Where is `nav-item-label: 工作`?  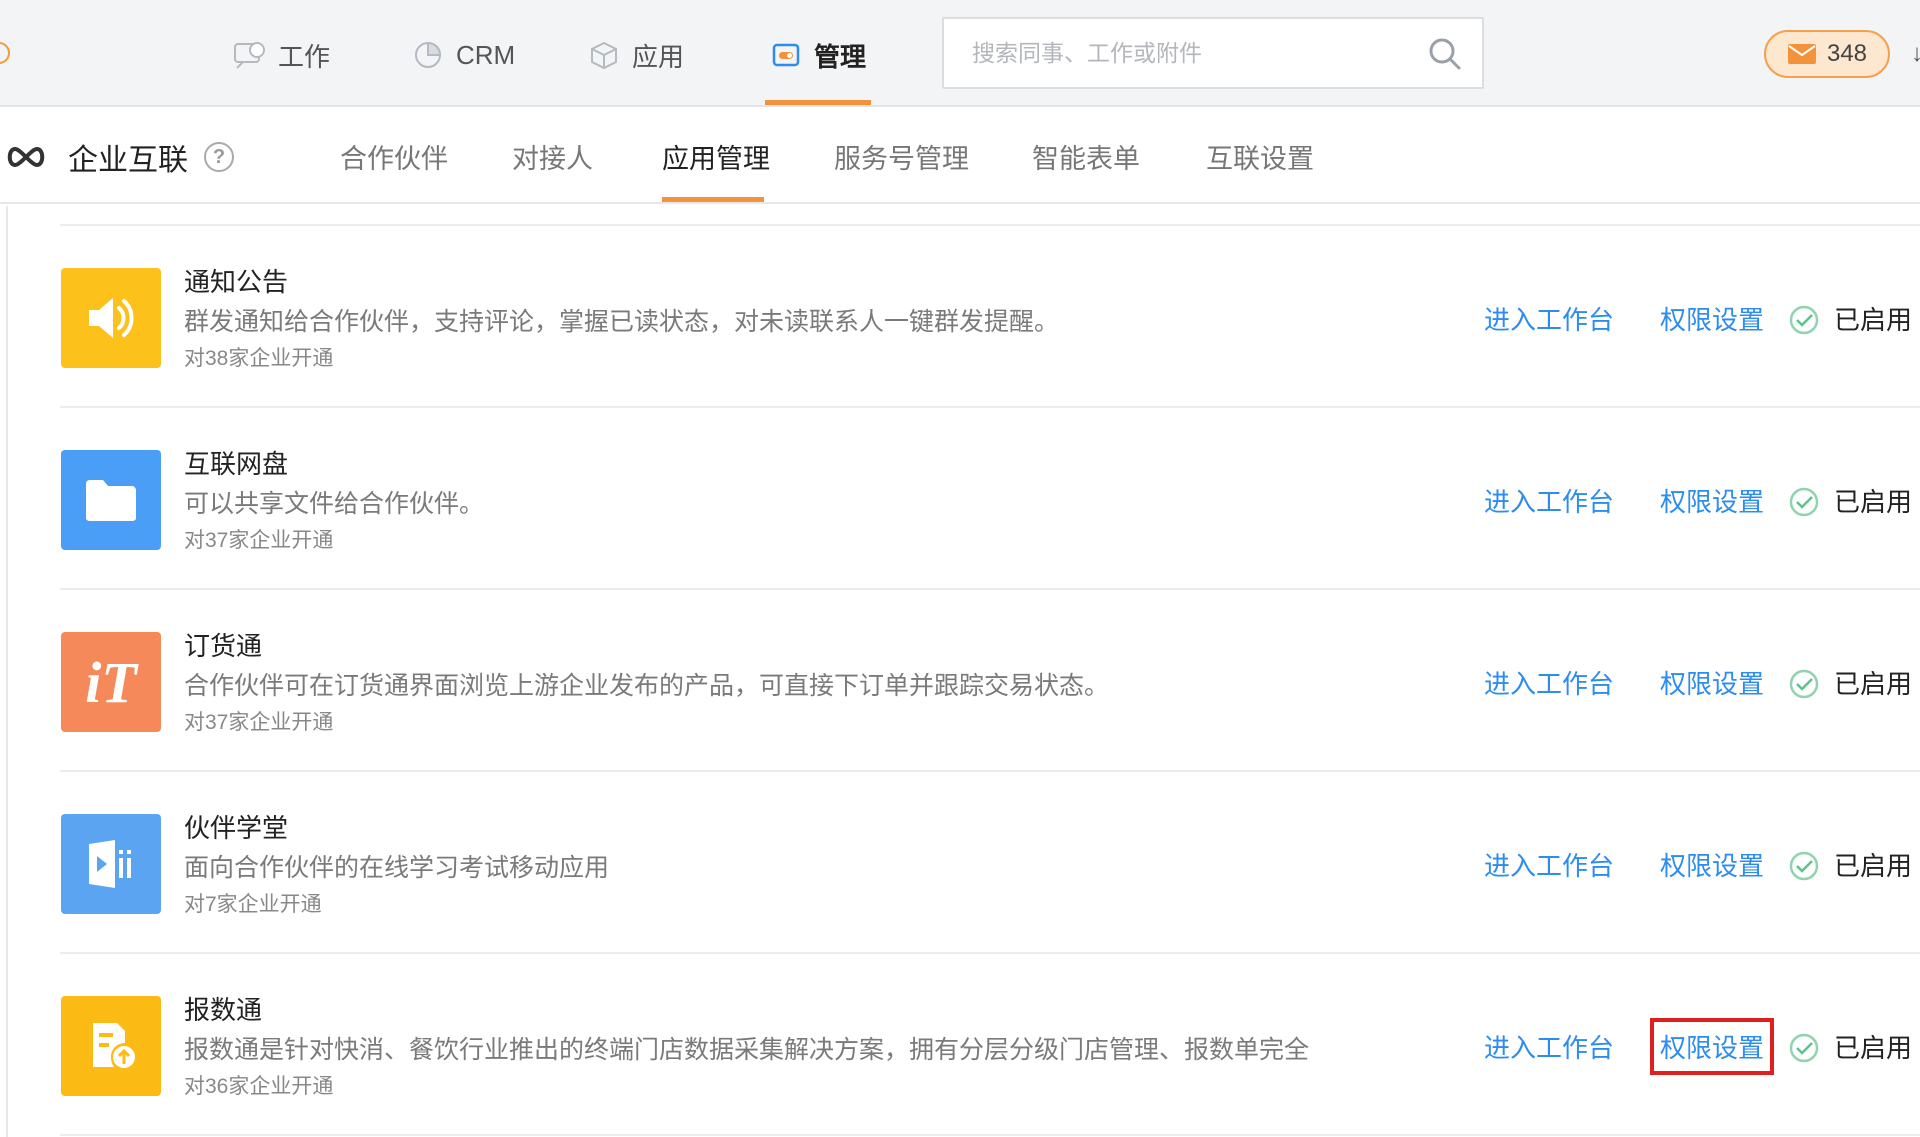
nav-item-label: 工作 is located at coordinates (304, 56).